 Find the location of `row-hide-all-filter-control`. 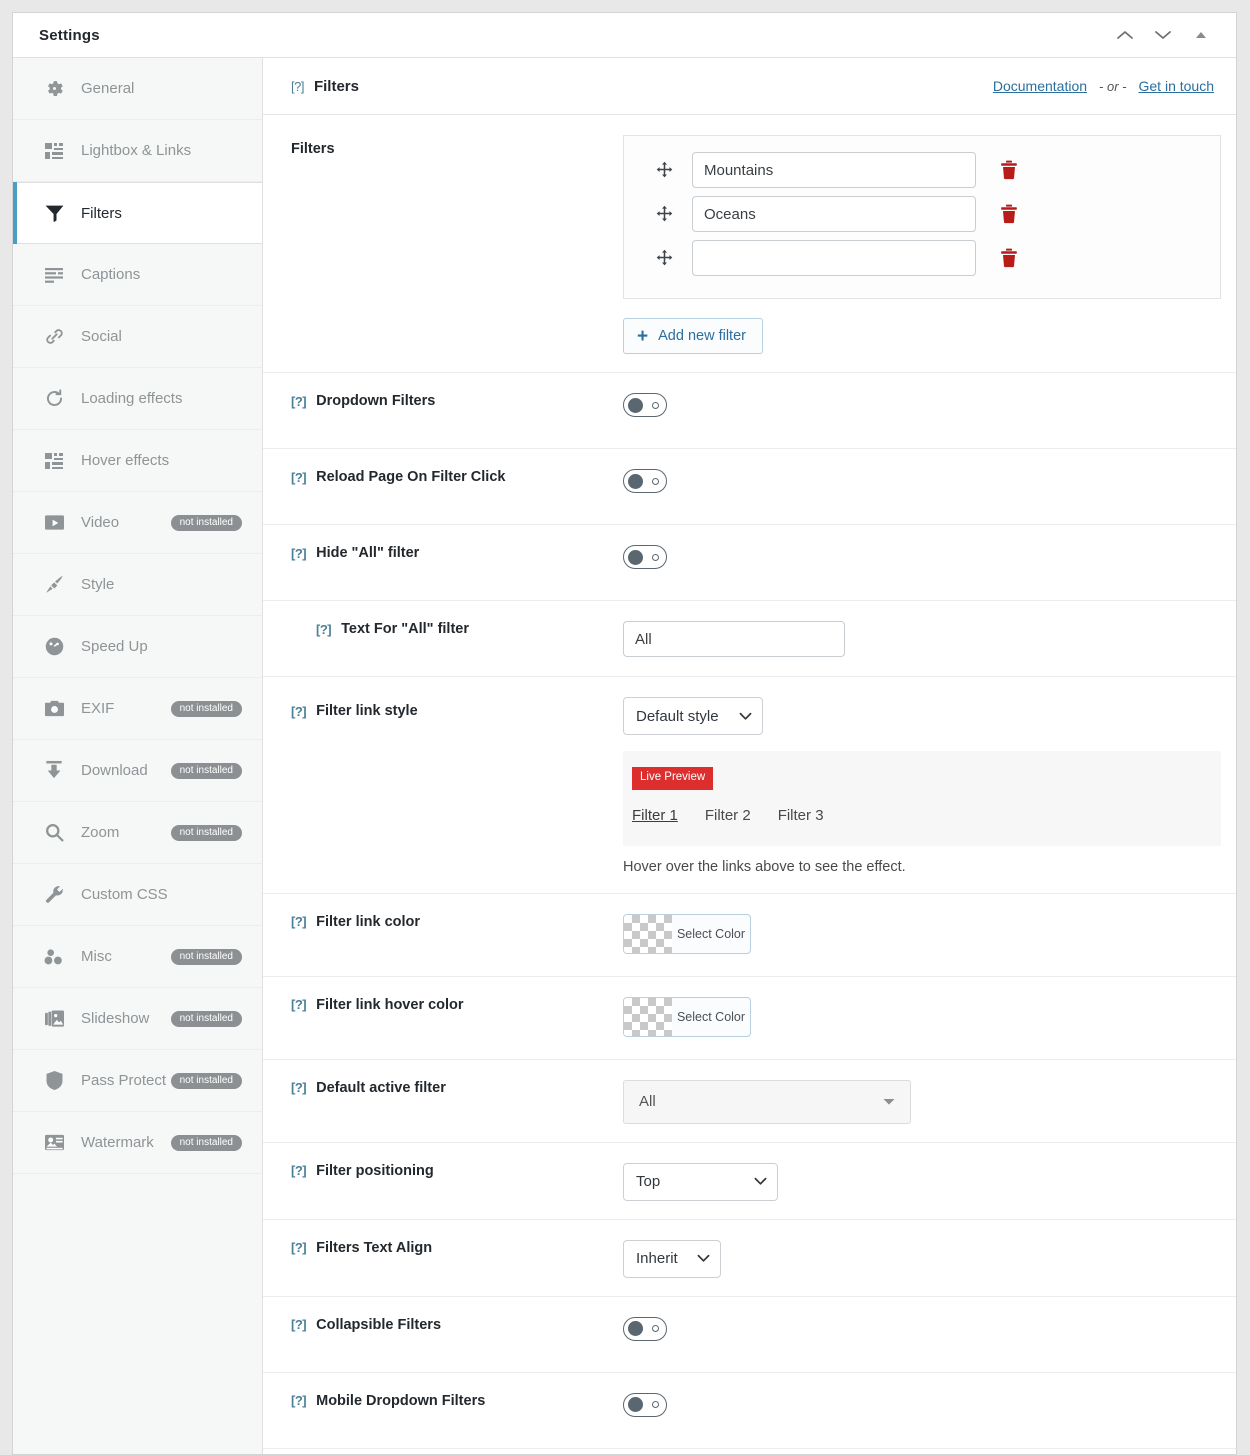

row-hide-all-filter-control is located at coordinates (918, 556).